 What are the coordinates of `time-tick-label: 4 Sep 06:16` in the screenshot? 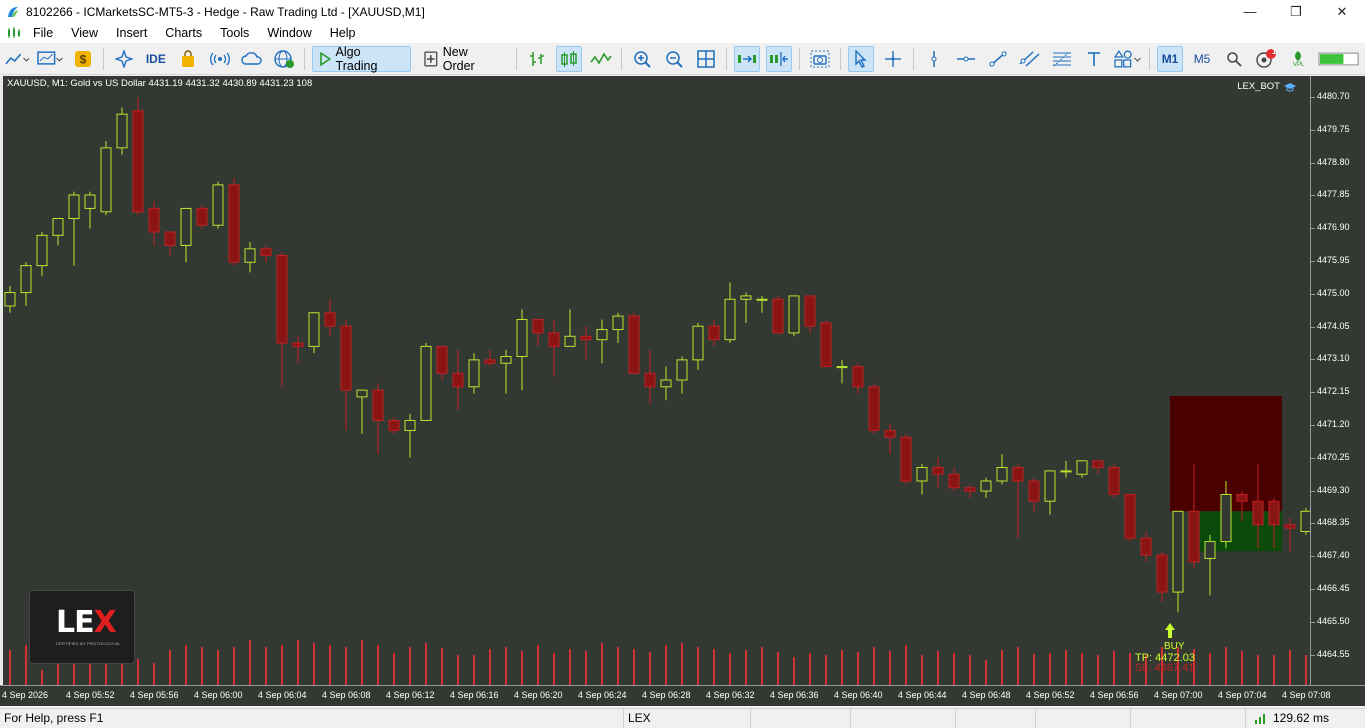 It's located at (474, 695).